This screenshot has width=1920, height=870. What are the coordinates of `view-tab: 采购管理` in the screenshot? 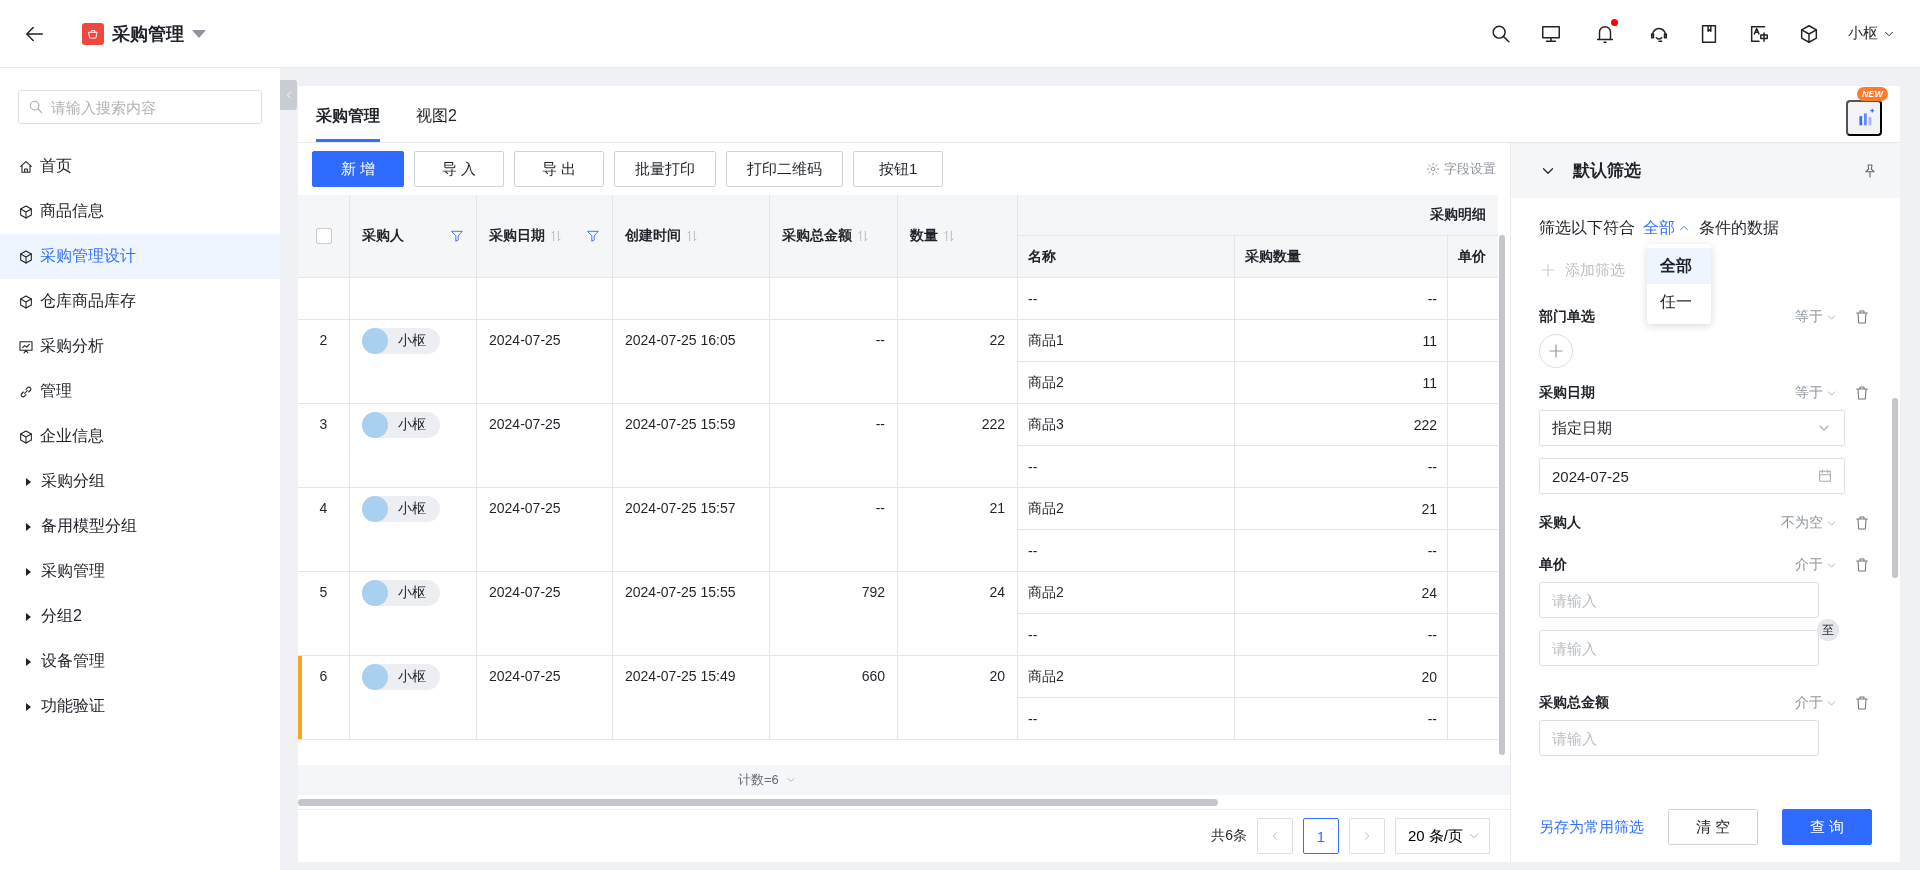 It's located at (348, 124).